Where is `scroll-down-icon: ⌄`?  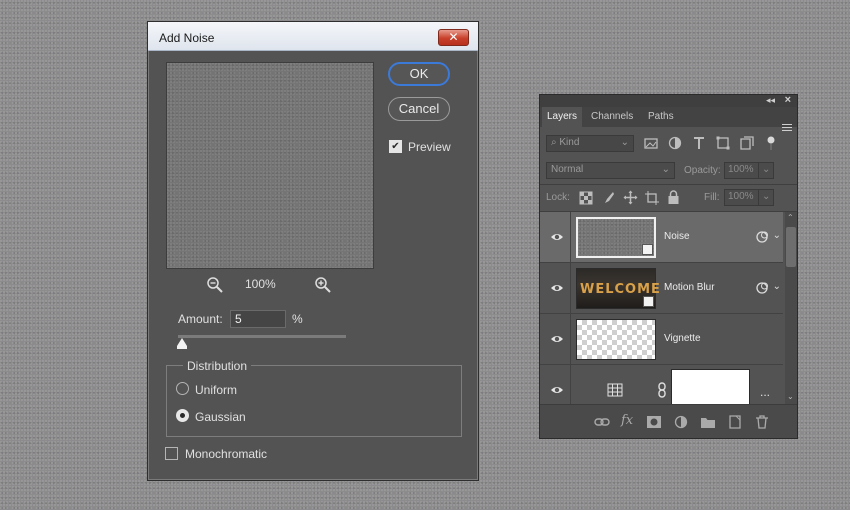
scroll-down-icon: ⌄ is located at coordinates (790, 396).